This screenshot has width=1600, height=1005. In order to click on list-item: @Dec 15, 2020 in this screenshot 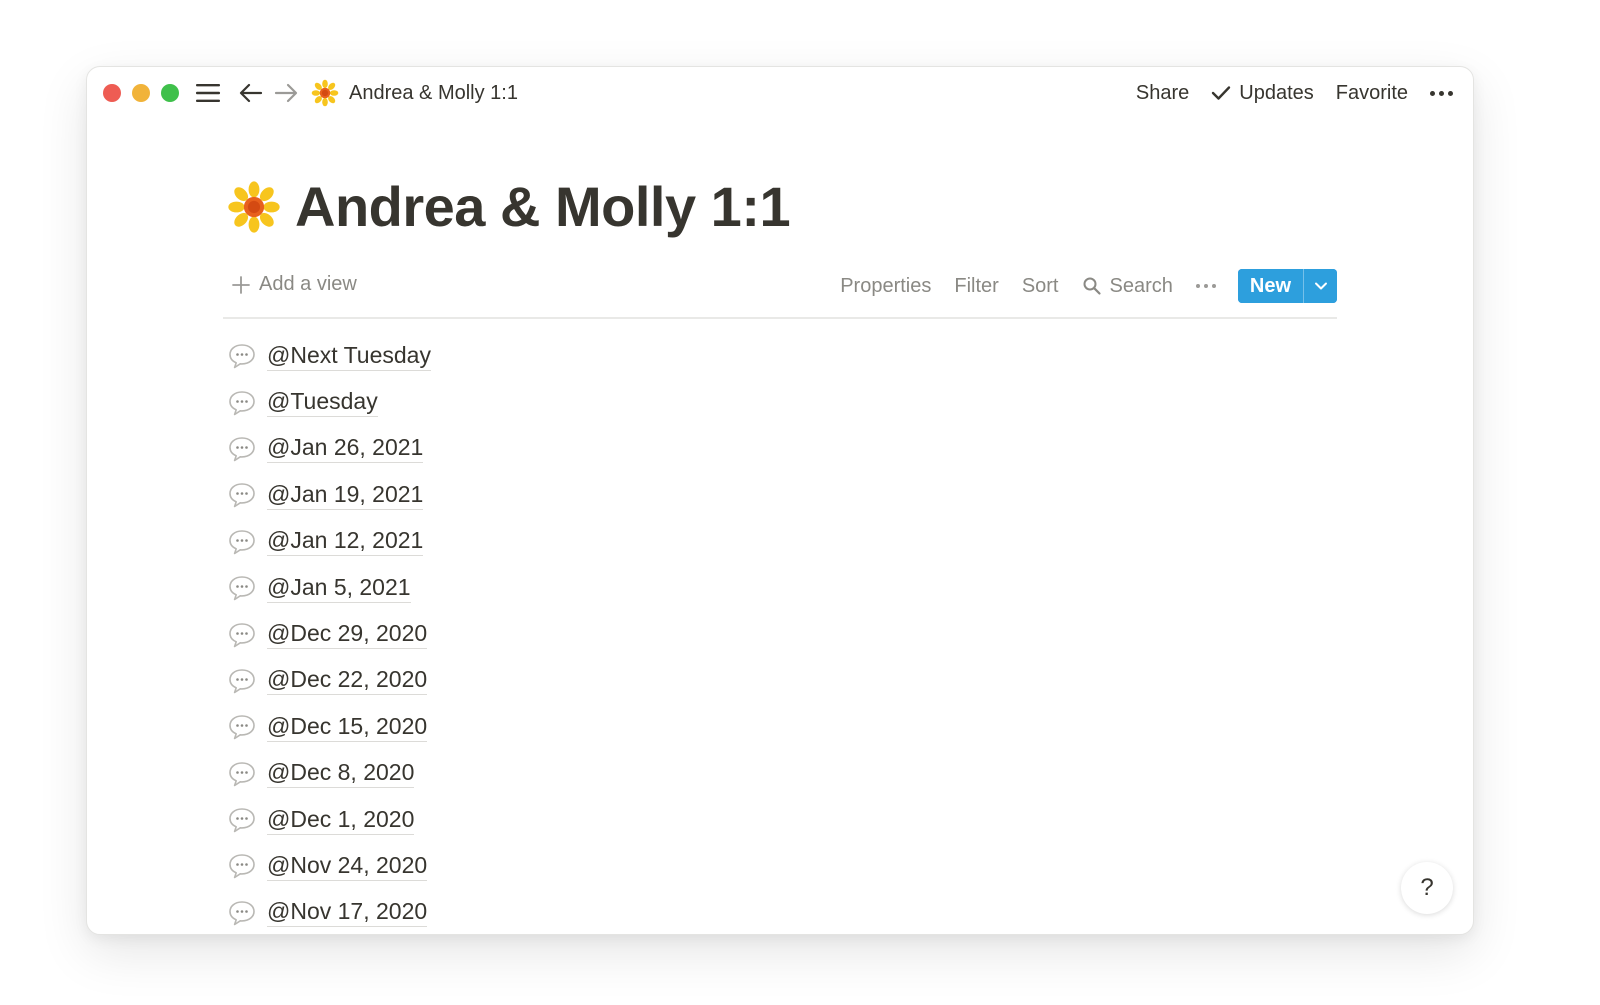, I will do `click(329, 727)`.